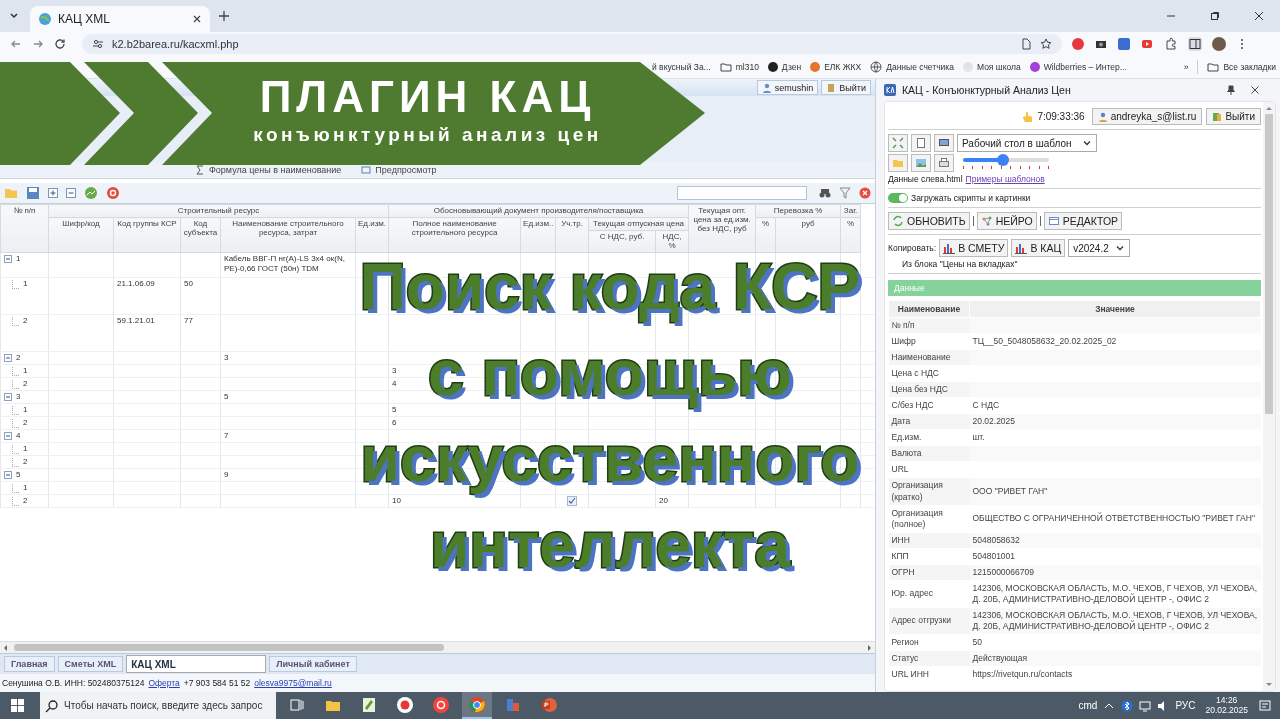  What do you see at coordinates (33, 193) in the screenshot?
I see `save-icon` at bounding box center [33, 193].